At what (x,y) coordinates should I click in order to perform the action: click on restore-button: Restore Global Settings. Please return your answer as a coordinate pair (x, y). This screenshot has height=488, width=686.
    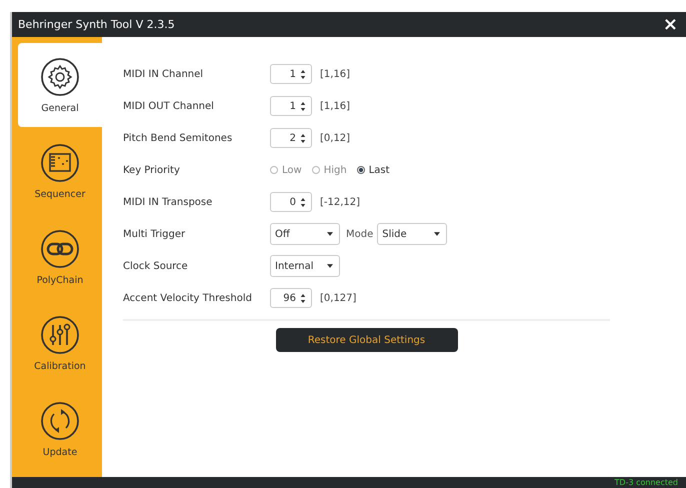
    Looking at the image, I should click on (367, 340).